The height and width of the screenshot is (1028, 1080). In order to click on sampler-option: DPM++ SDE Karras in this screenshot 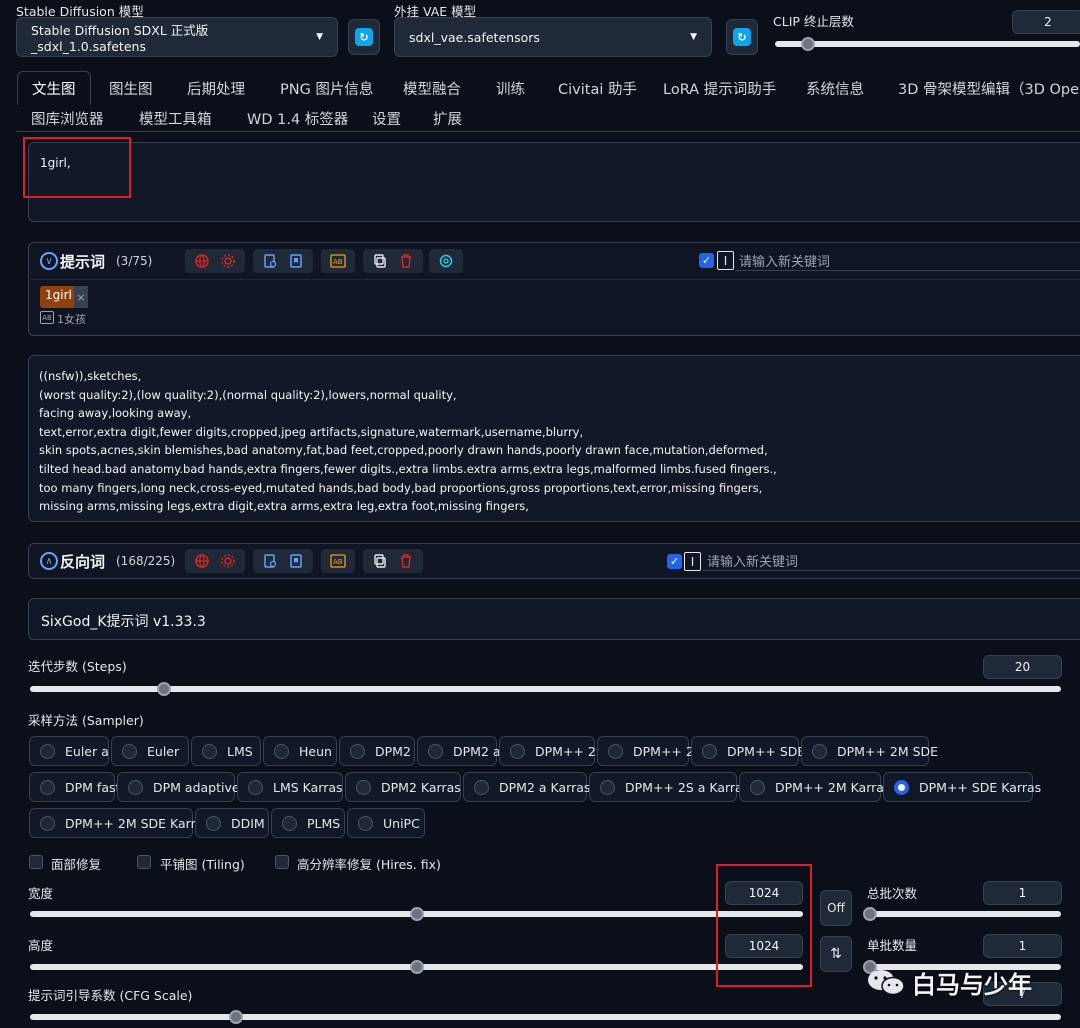, I will do `click(962, 787)`.